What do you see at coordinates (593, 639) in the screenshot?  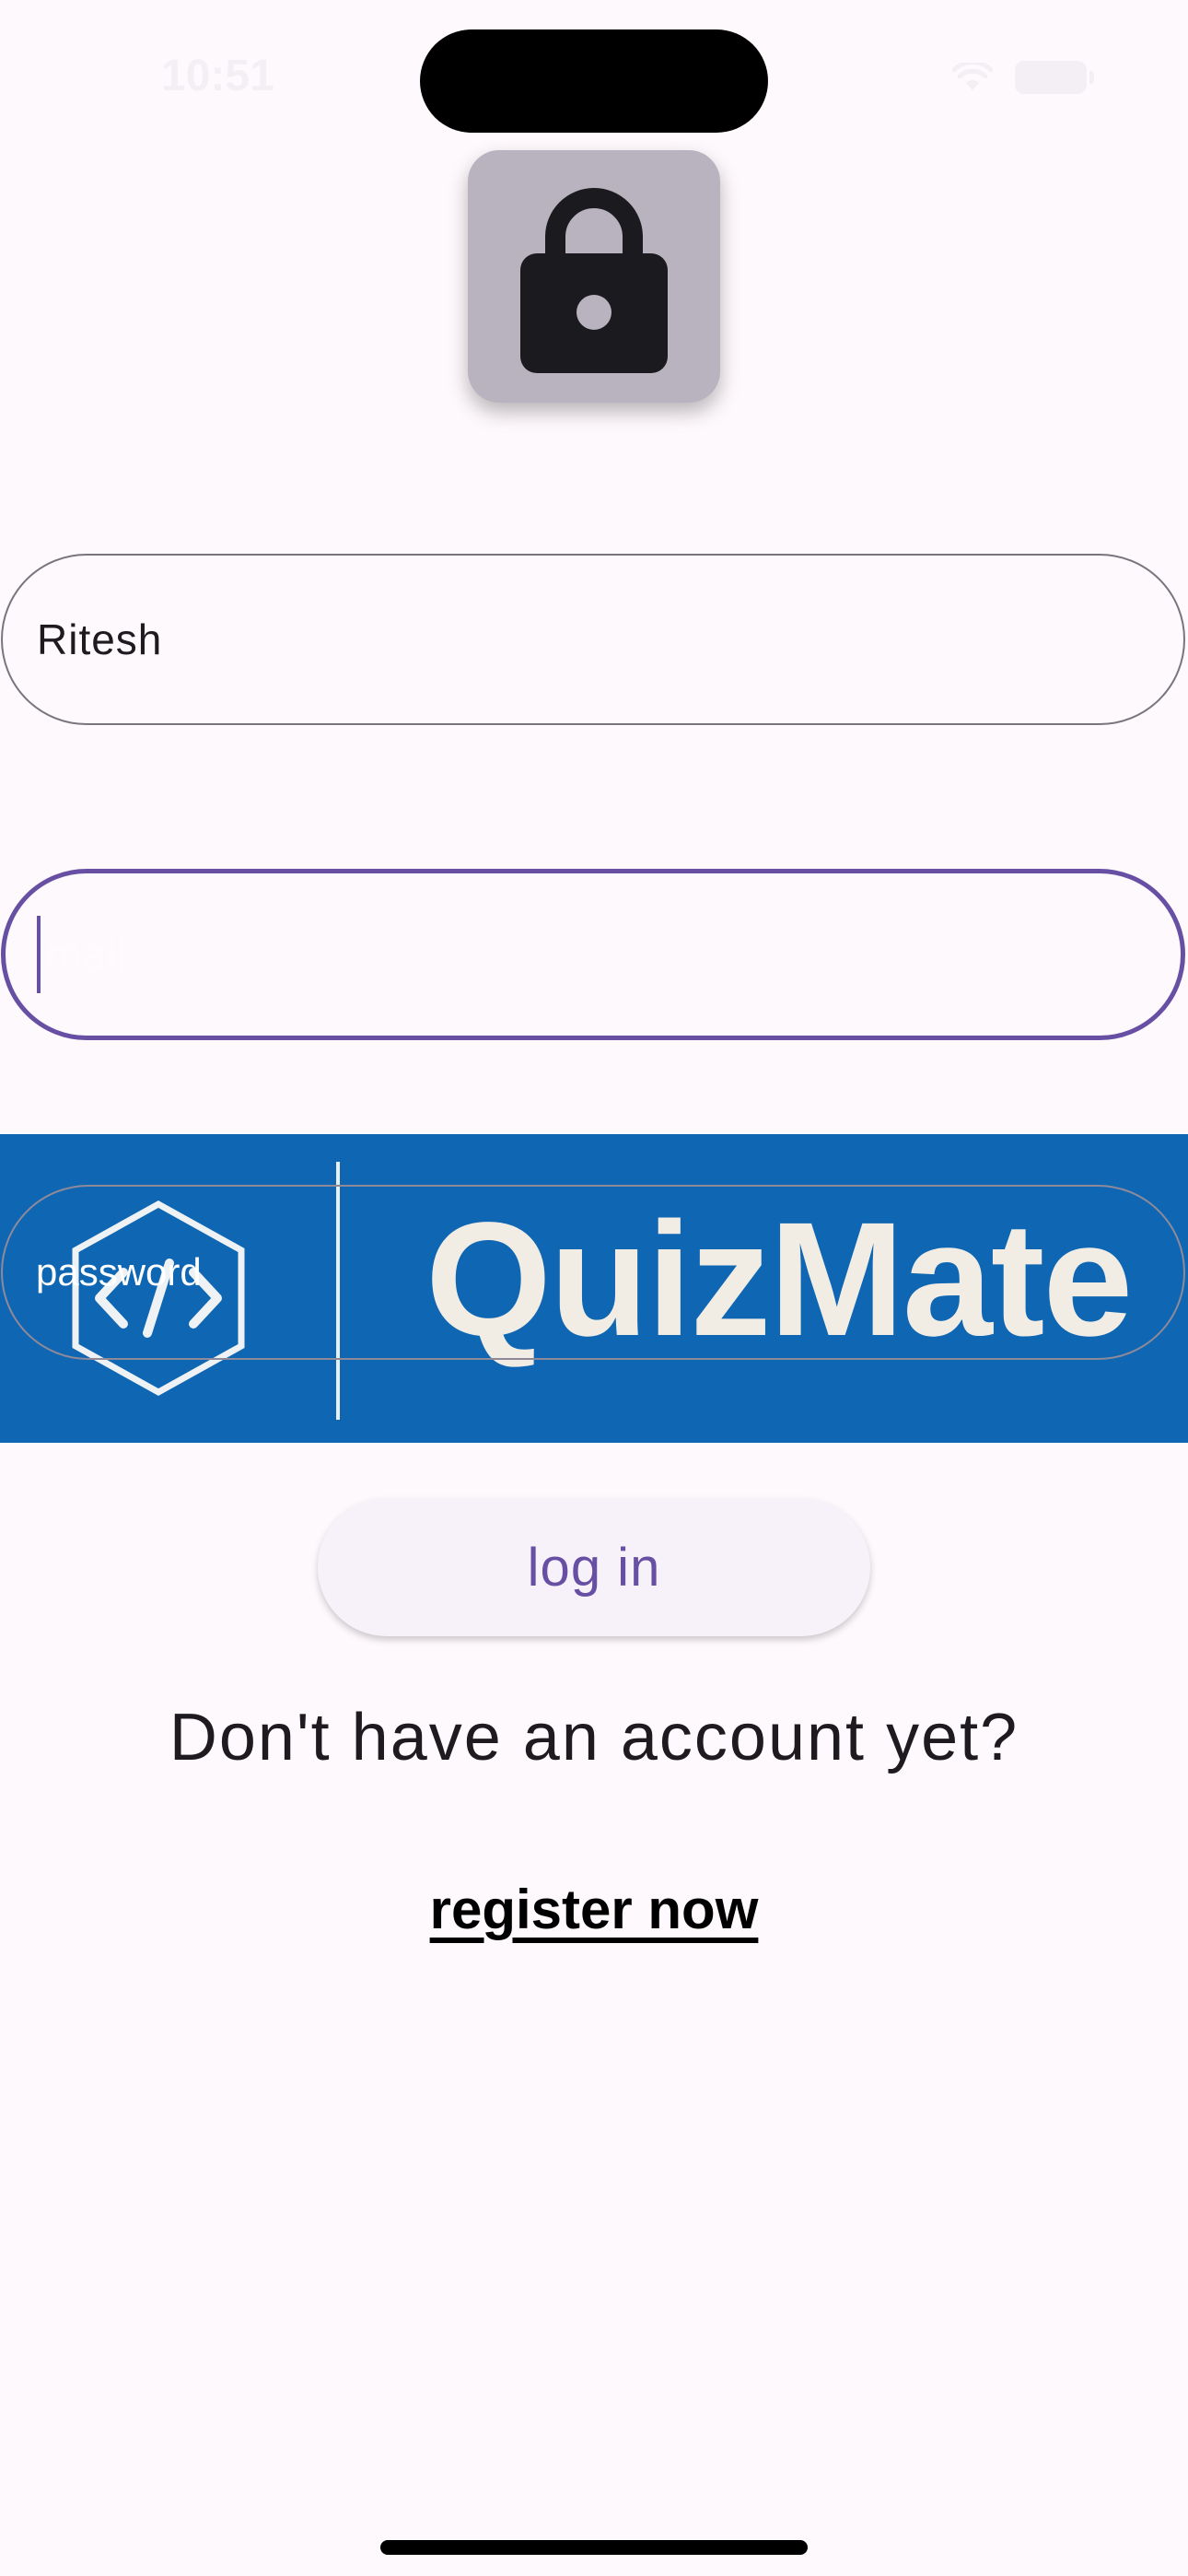 I see `username-field: Ritesh` at bounding box center [593, 639].